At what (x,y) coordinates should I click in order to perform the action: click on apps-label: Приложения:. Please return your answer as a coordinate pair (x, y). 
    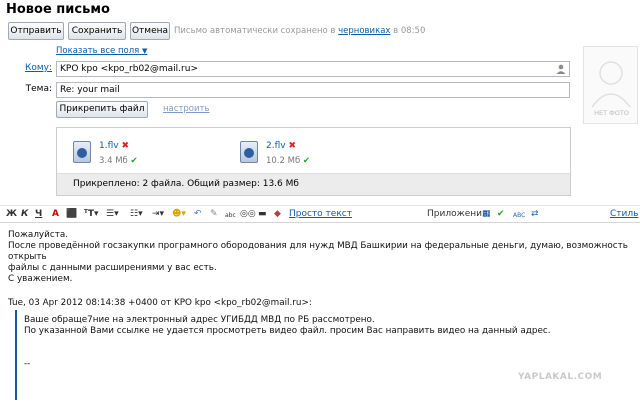
    Looking at the image, I should click on (459, 214).